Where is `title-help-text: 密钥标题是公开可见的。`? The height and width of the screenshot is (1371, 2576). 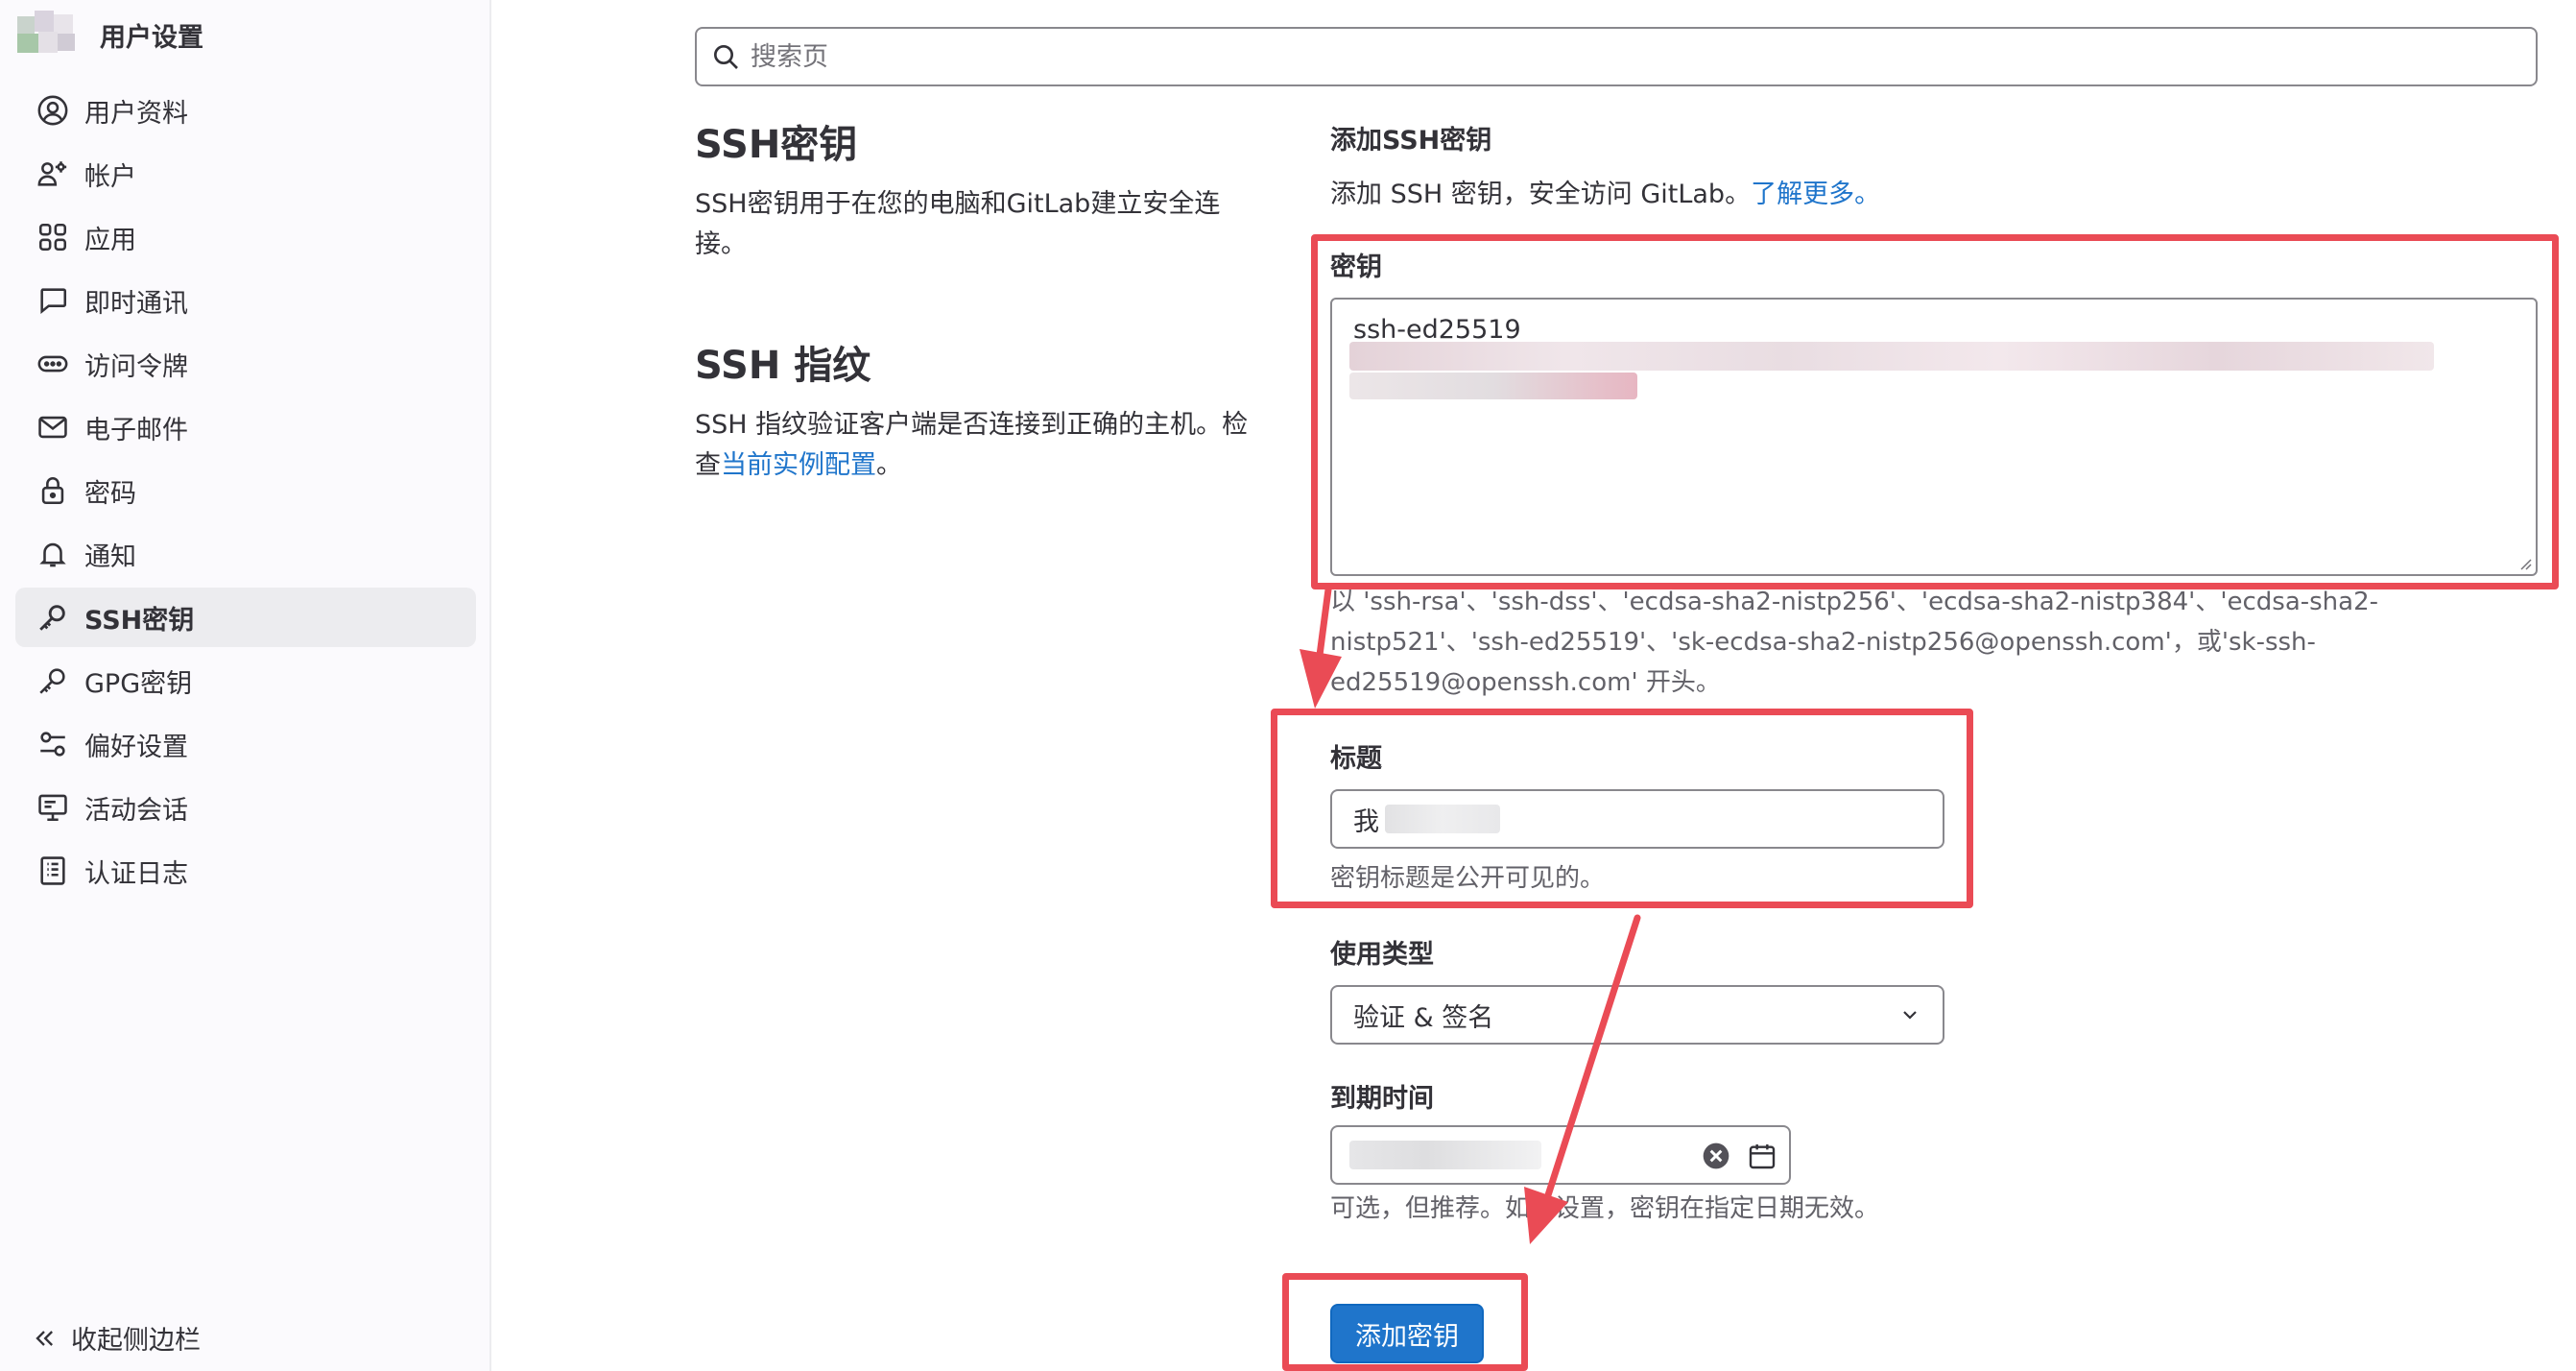 title-help-text: 密钥标题是公开可见的。 is located at coordinates (1468, 879).